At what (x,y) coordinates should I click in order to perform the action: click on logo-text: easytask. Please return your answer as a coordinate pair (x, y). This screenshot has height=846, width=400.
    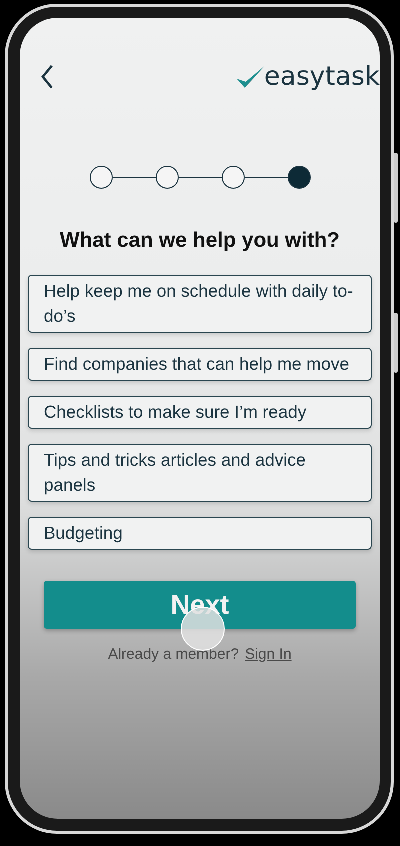
    Looking at the image, I should click on (322, 77).